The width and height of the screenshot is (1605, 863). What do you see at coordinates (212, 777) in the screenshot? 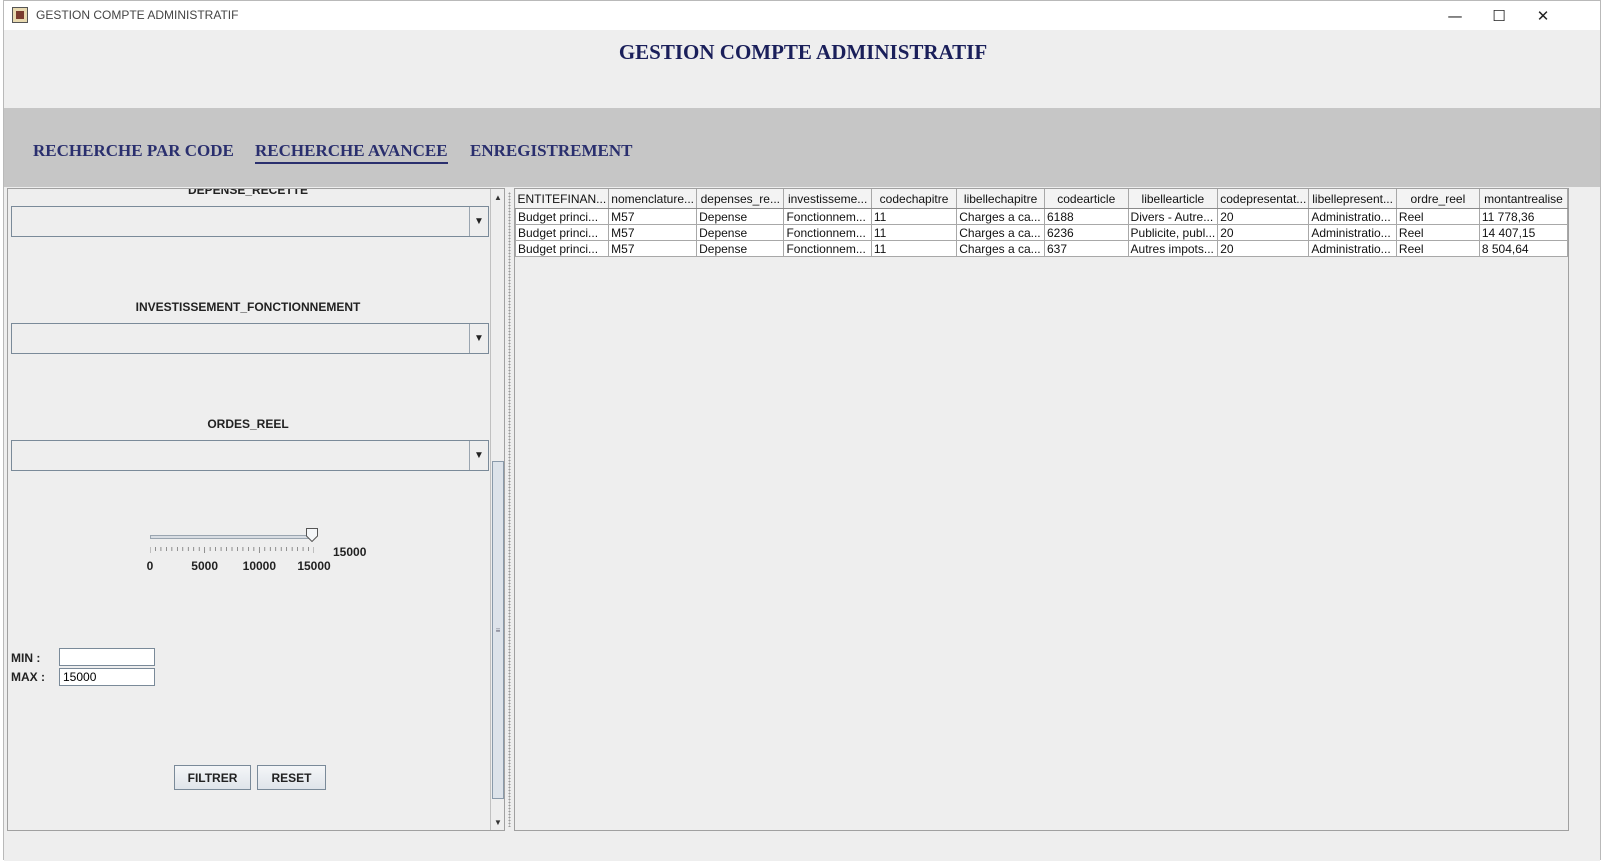
I see `filter-button: FILTRER` at bounding box center [212, 777].